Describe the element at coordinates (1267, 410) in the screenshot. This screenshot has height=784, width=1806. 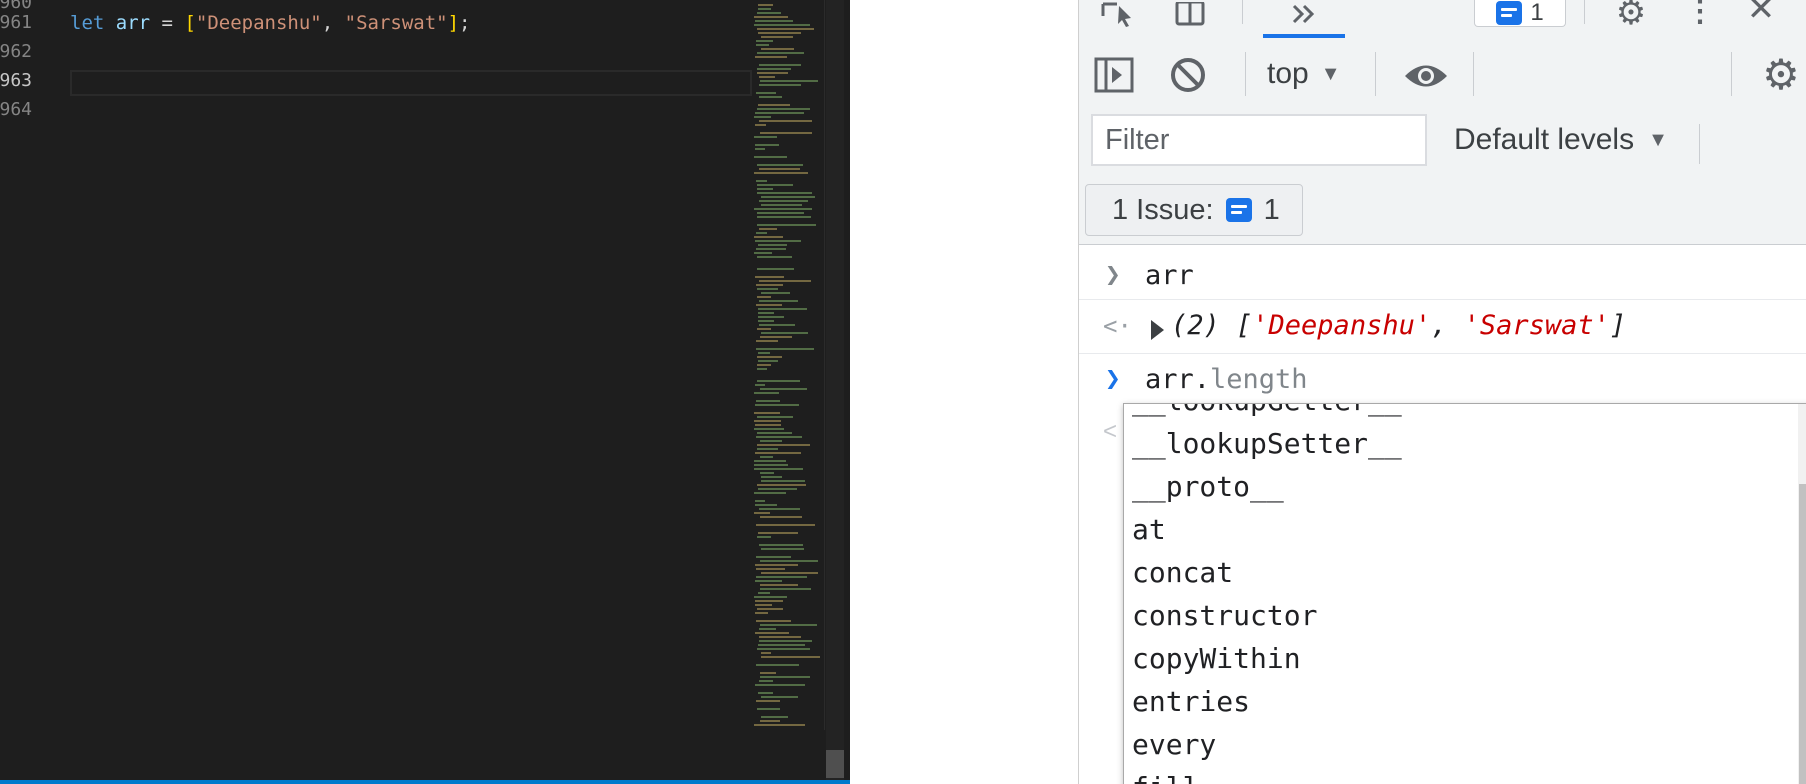
I see `suggestion-item: __lookupGetter__` at that location.